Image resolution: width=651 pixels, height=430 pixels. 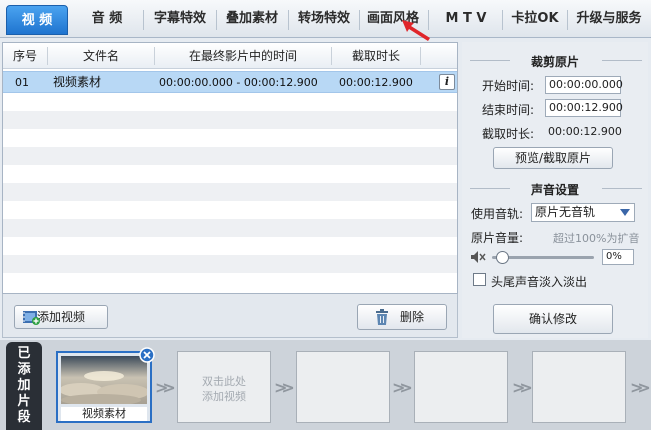 What do you see at coordinates (24, 353) in the screenshot?
I see `strip-label-char: 已` at bounding box center [24, 353].